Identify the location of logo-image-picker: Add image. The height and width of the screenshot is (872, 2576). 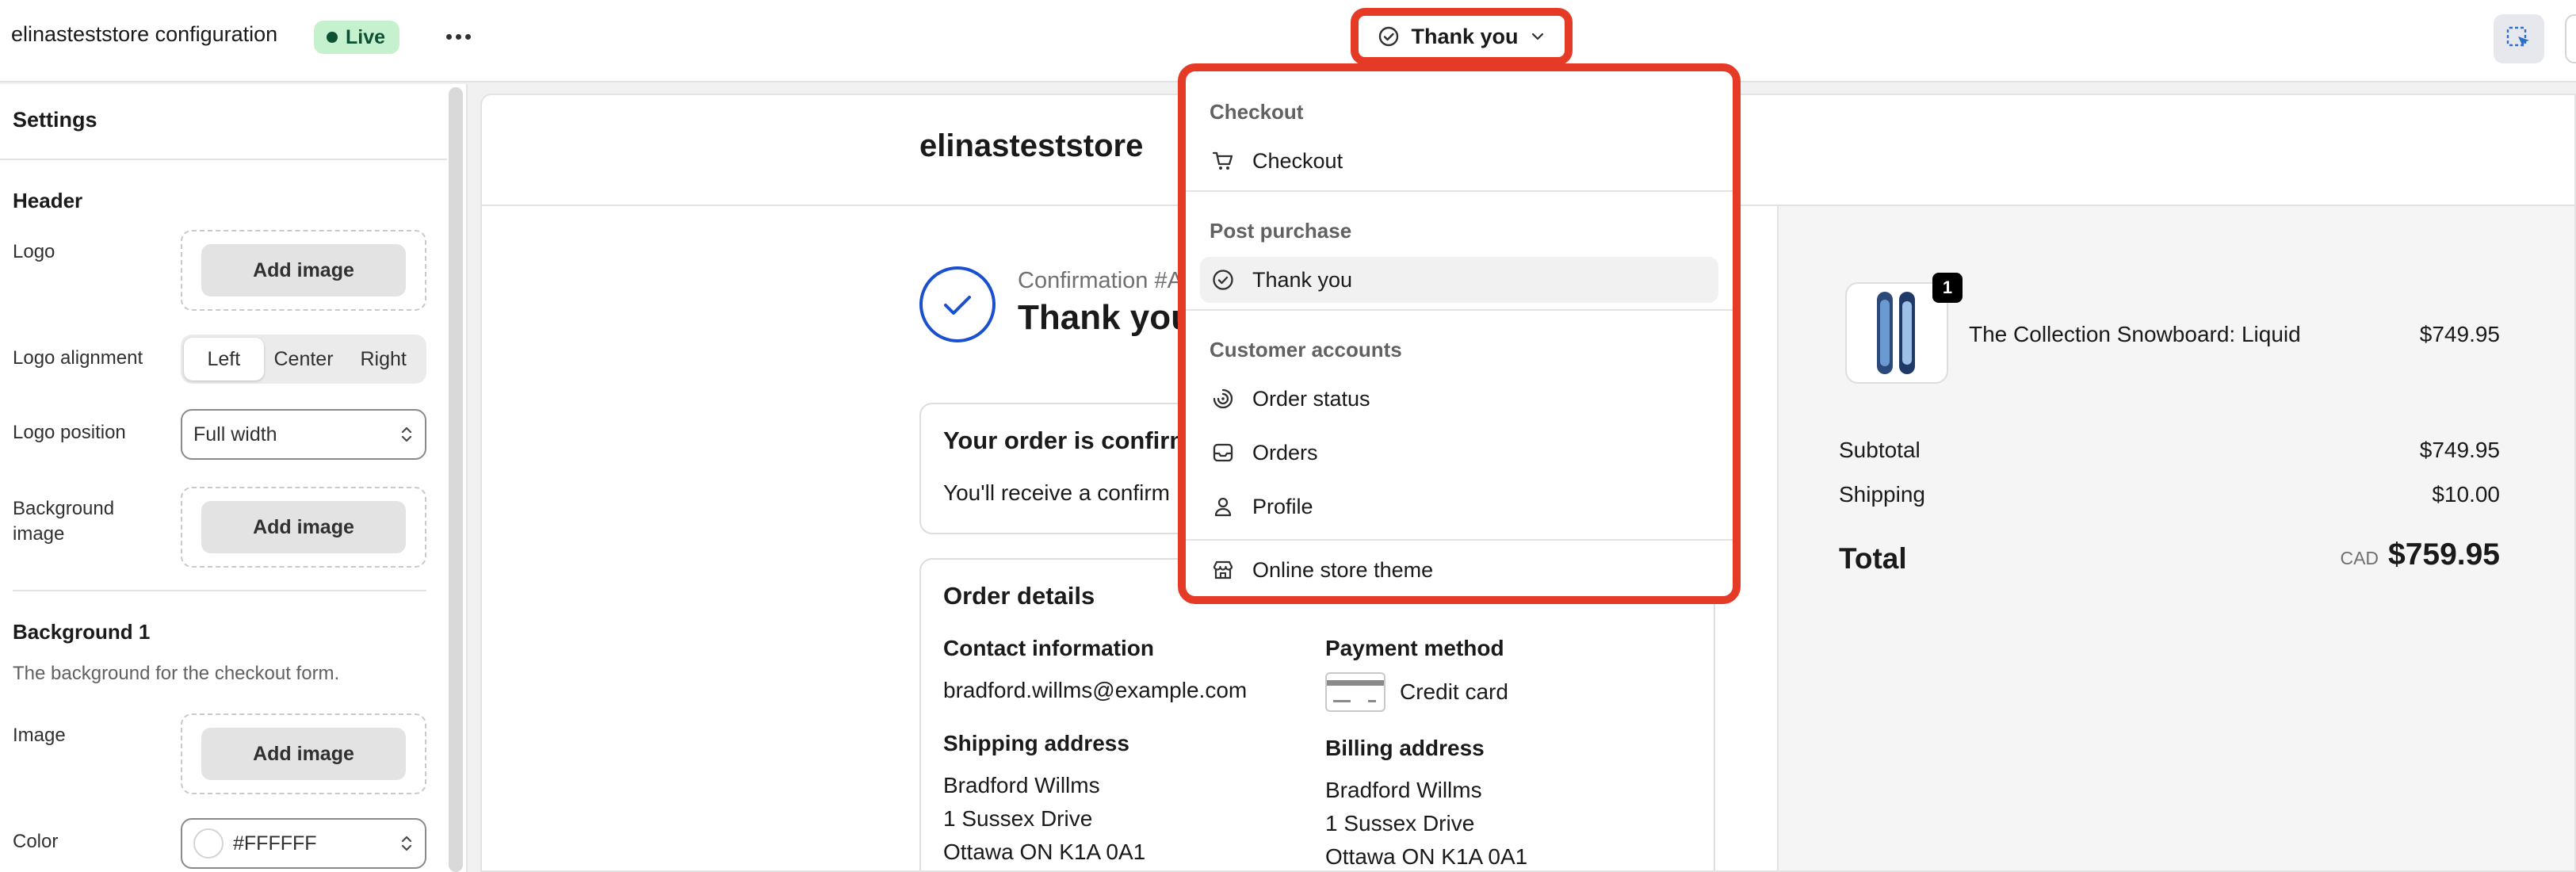
(303, 271).